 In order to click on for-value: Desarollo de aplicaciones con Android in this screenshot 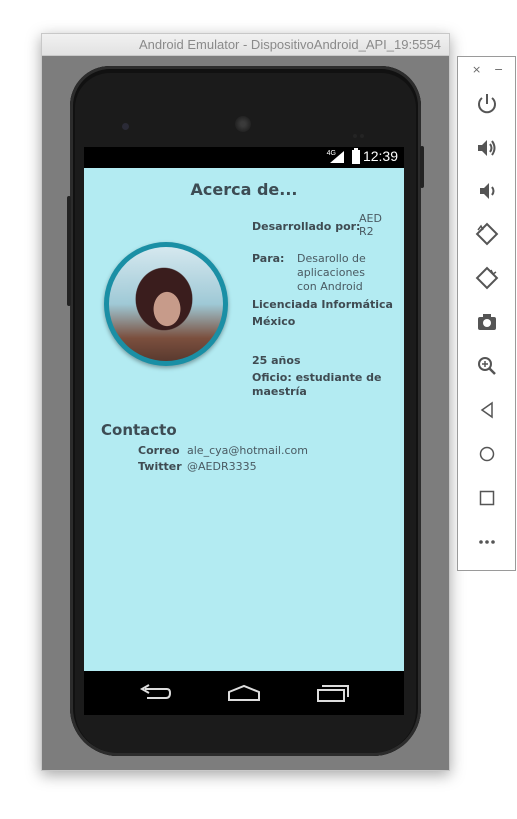, I will do `click(331, 272)`.